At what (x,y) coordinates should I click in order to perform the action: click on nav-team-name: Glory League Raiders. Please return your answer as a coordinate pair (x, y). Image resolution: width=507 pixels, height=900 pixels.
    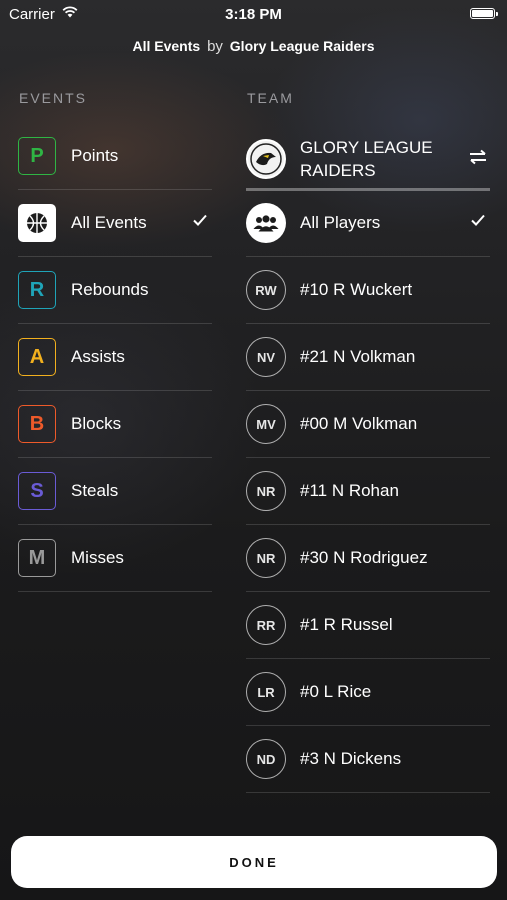
    Looking at the image, I should click on (302, 46).